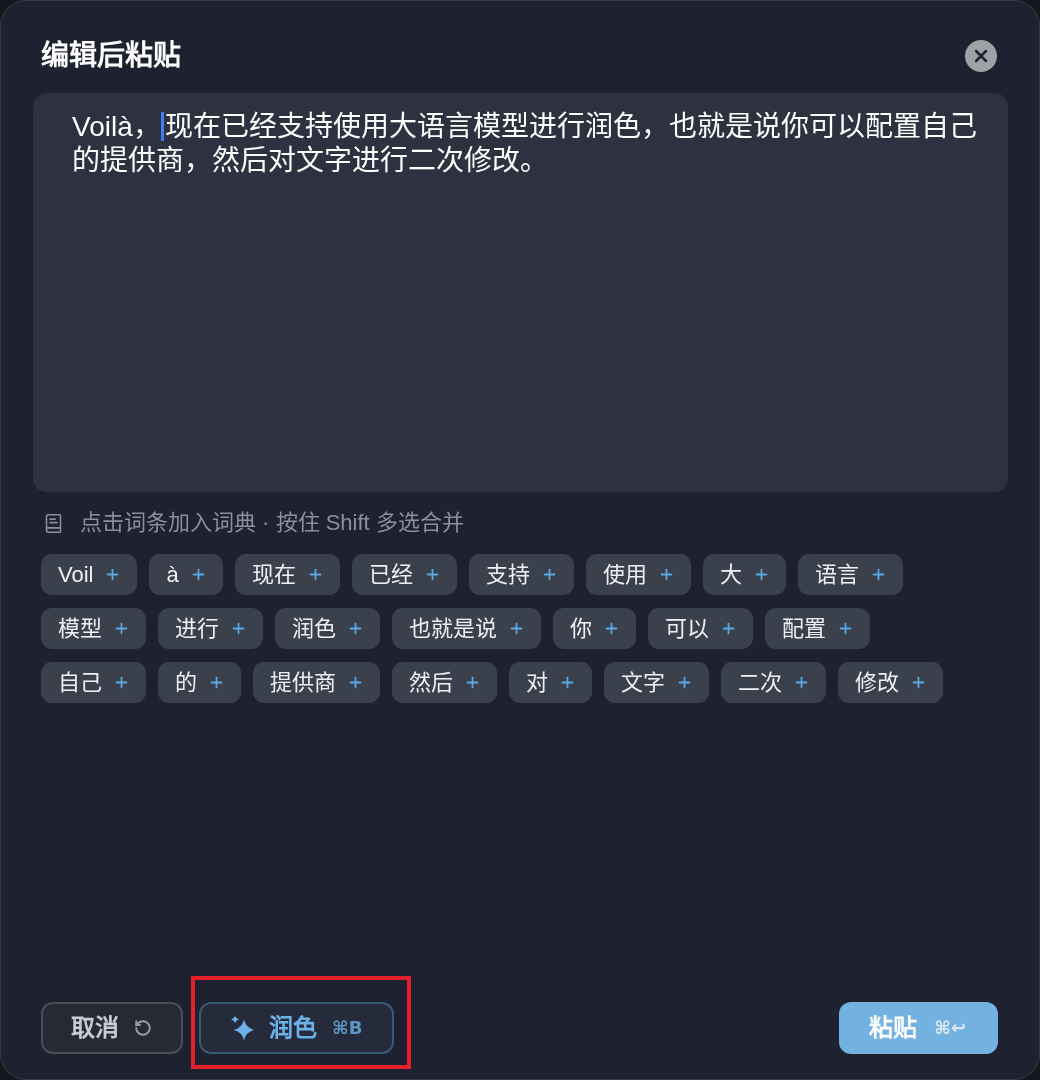 The image size is (1040, 1080). I want to click on word-chip: 修改, so click(890, 682).